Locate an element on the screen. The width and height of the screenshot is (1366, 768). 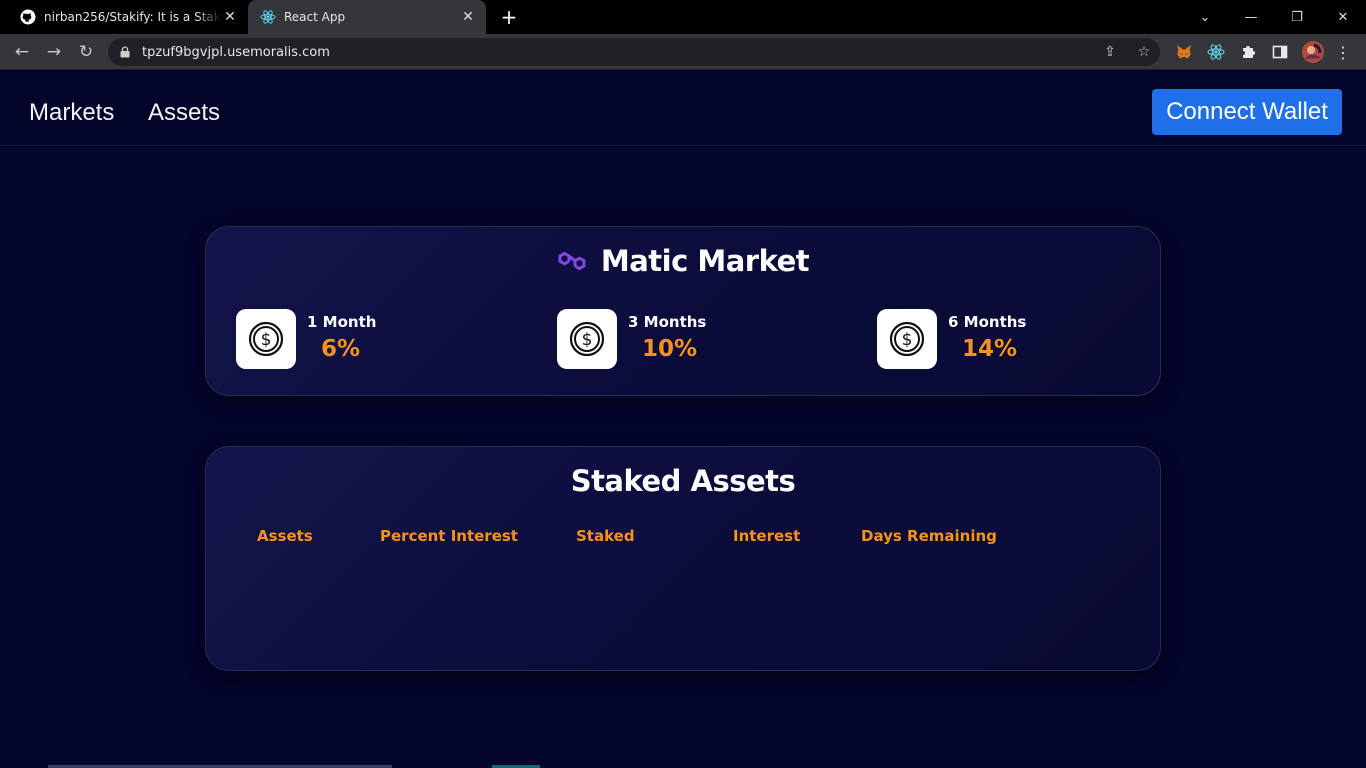
browser-tab-react-app: React App ✕ is located at coordinates (367, 17).